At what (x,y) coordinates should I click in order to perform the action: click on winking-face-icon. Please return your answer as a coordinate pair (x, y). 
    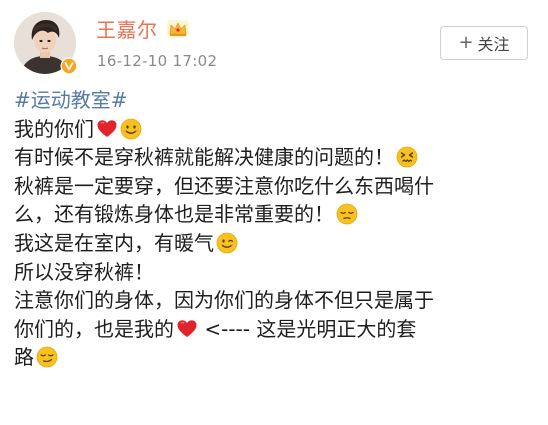
    Looking at the image, I should click on (227, 243).